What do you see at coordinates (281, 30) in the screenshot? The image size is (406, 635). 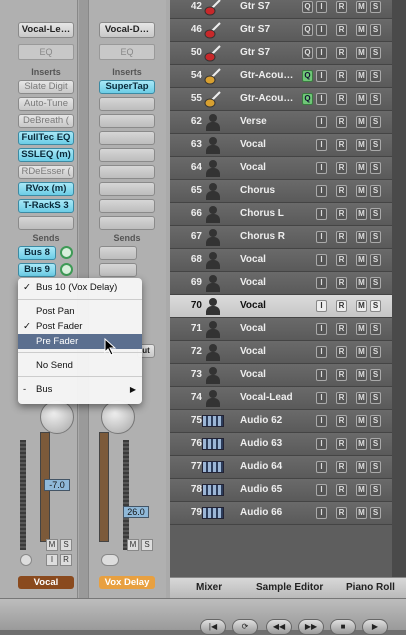 I see `track-row: 46 Gtr S7 Q I R M S` at bounding box center [281, 30].